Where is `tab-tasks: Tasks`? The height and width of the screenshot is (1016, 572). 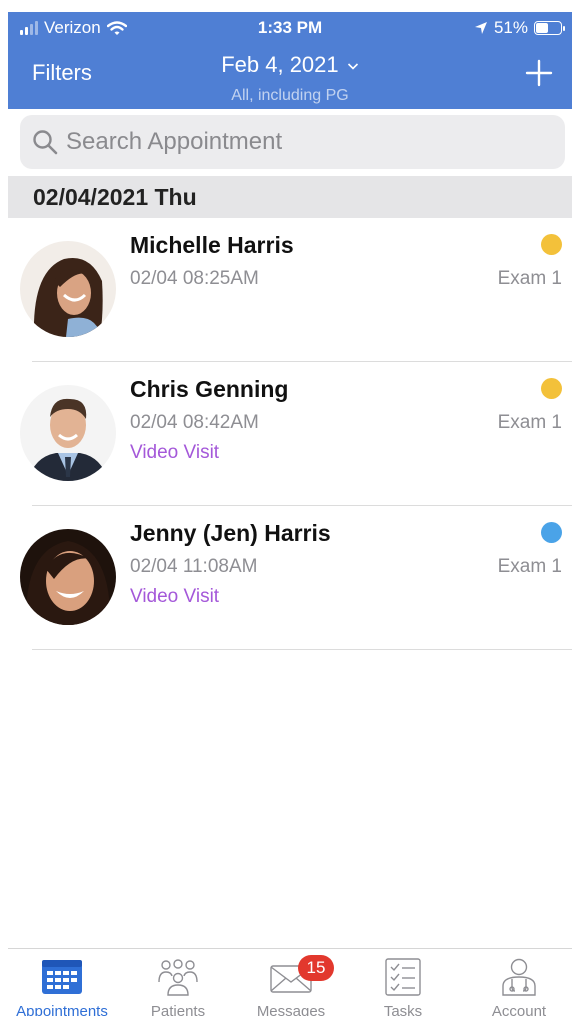
tab-tasks: Tasks is located at coordinates (403, 982).